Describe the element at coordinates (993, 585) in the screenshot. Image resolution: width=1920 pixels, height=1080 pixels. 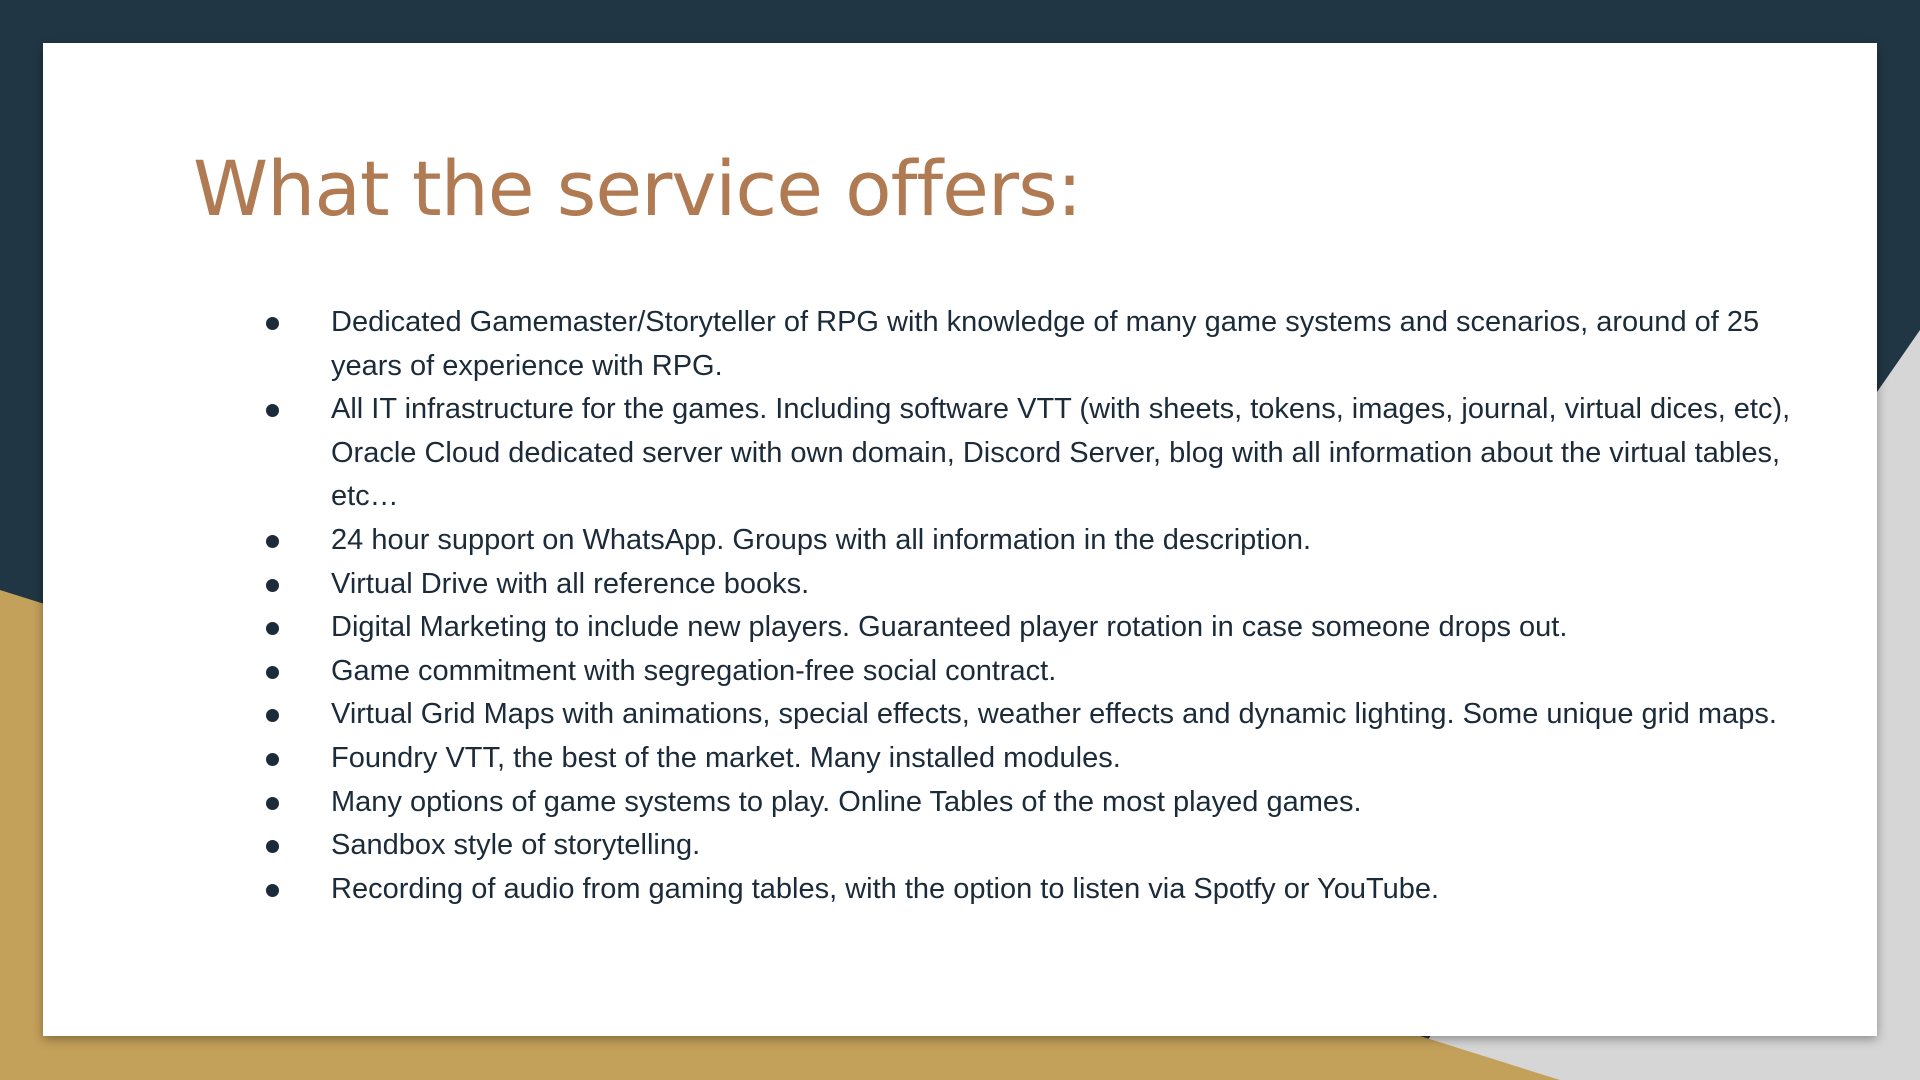
I see `bullet-item: Virtual Drive with all reference books.` at that location.